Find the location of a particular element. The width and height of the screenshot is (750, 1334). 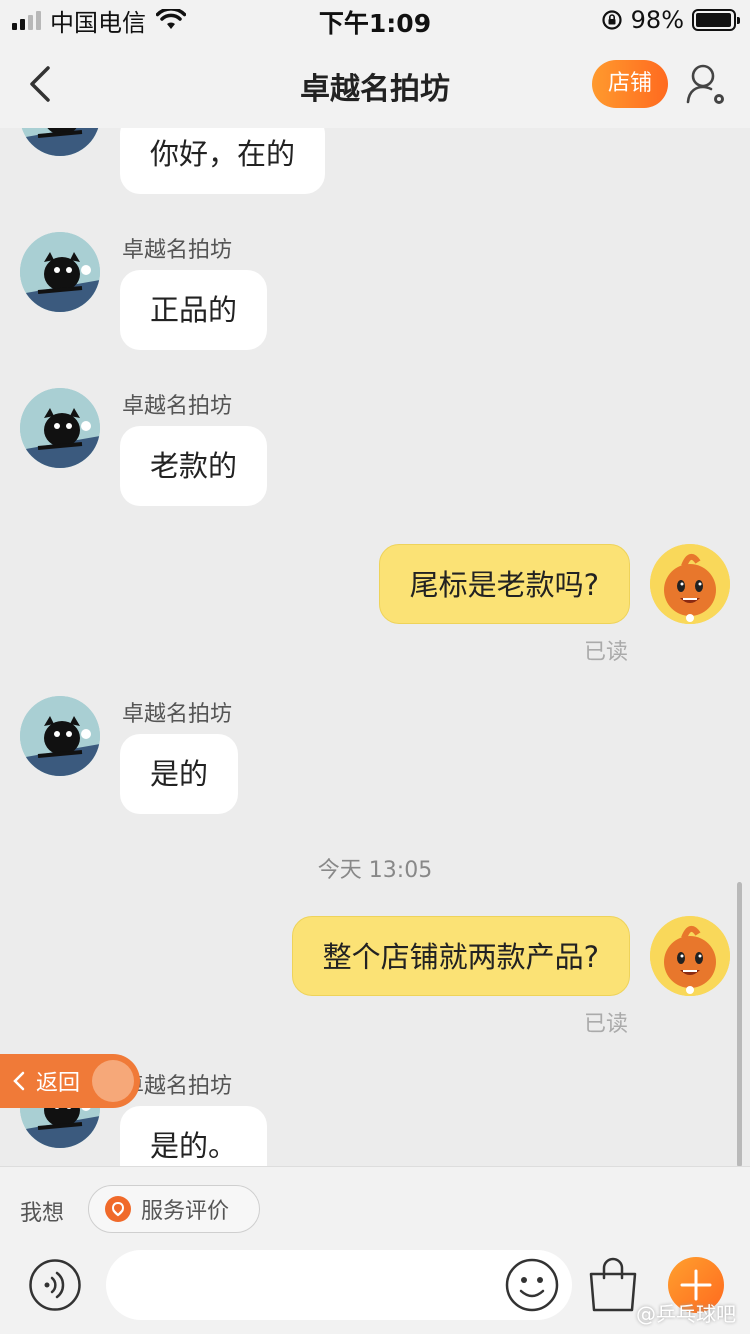

floating-back-label: 返回 is located at coordinates (58, 1083).